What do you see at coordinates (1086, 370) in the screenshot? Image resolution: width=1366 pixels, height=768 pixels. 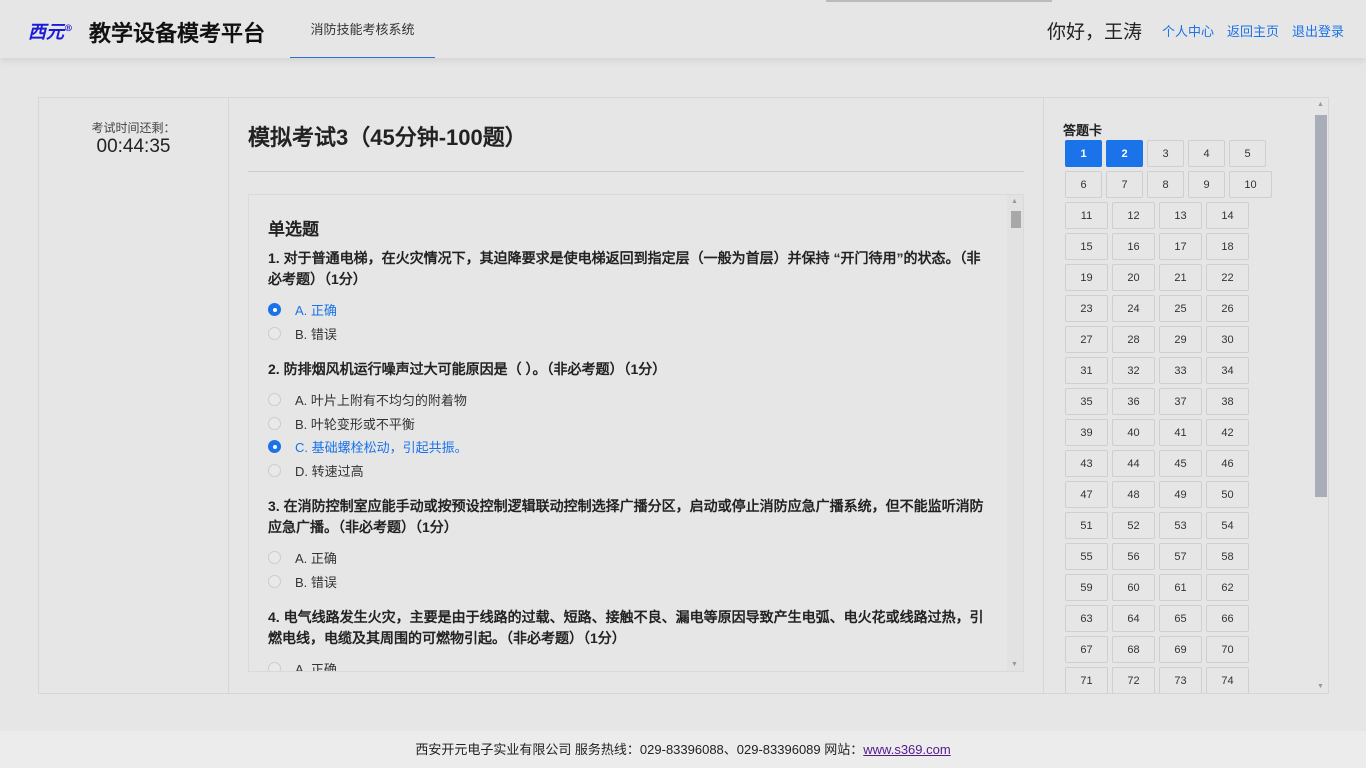 I see `question-number-button: 31` at bounding box center [1086, 370].